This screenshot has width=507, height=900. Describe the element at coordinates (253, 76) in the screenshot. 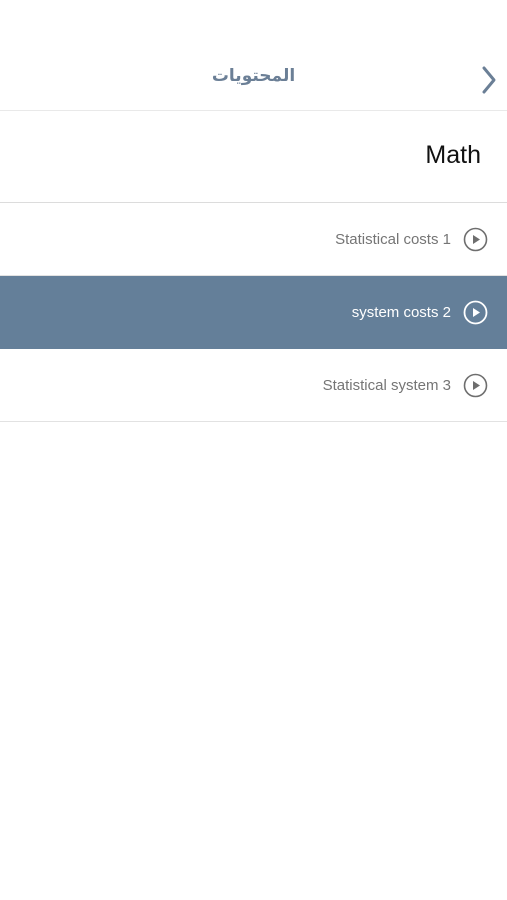

I see `page-title: المحتويات` at that location.